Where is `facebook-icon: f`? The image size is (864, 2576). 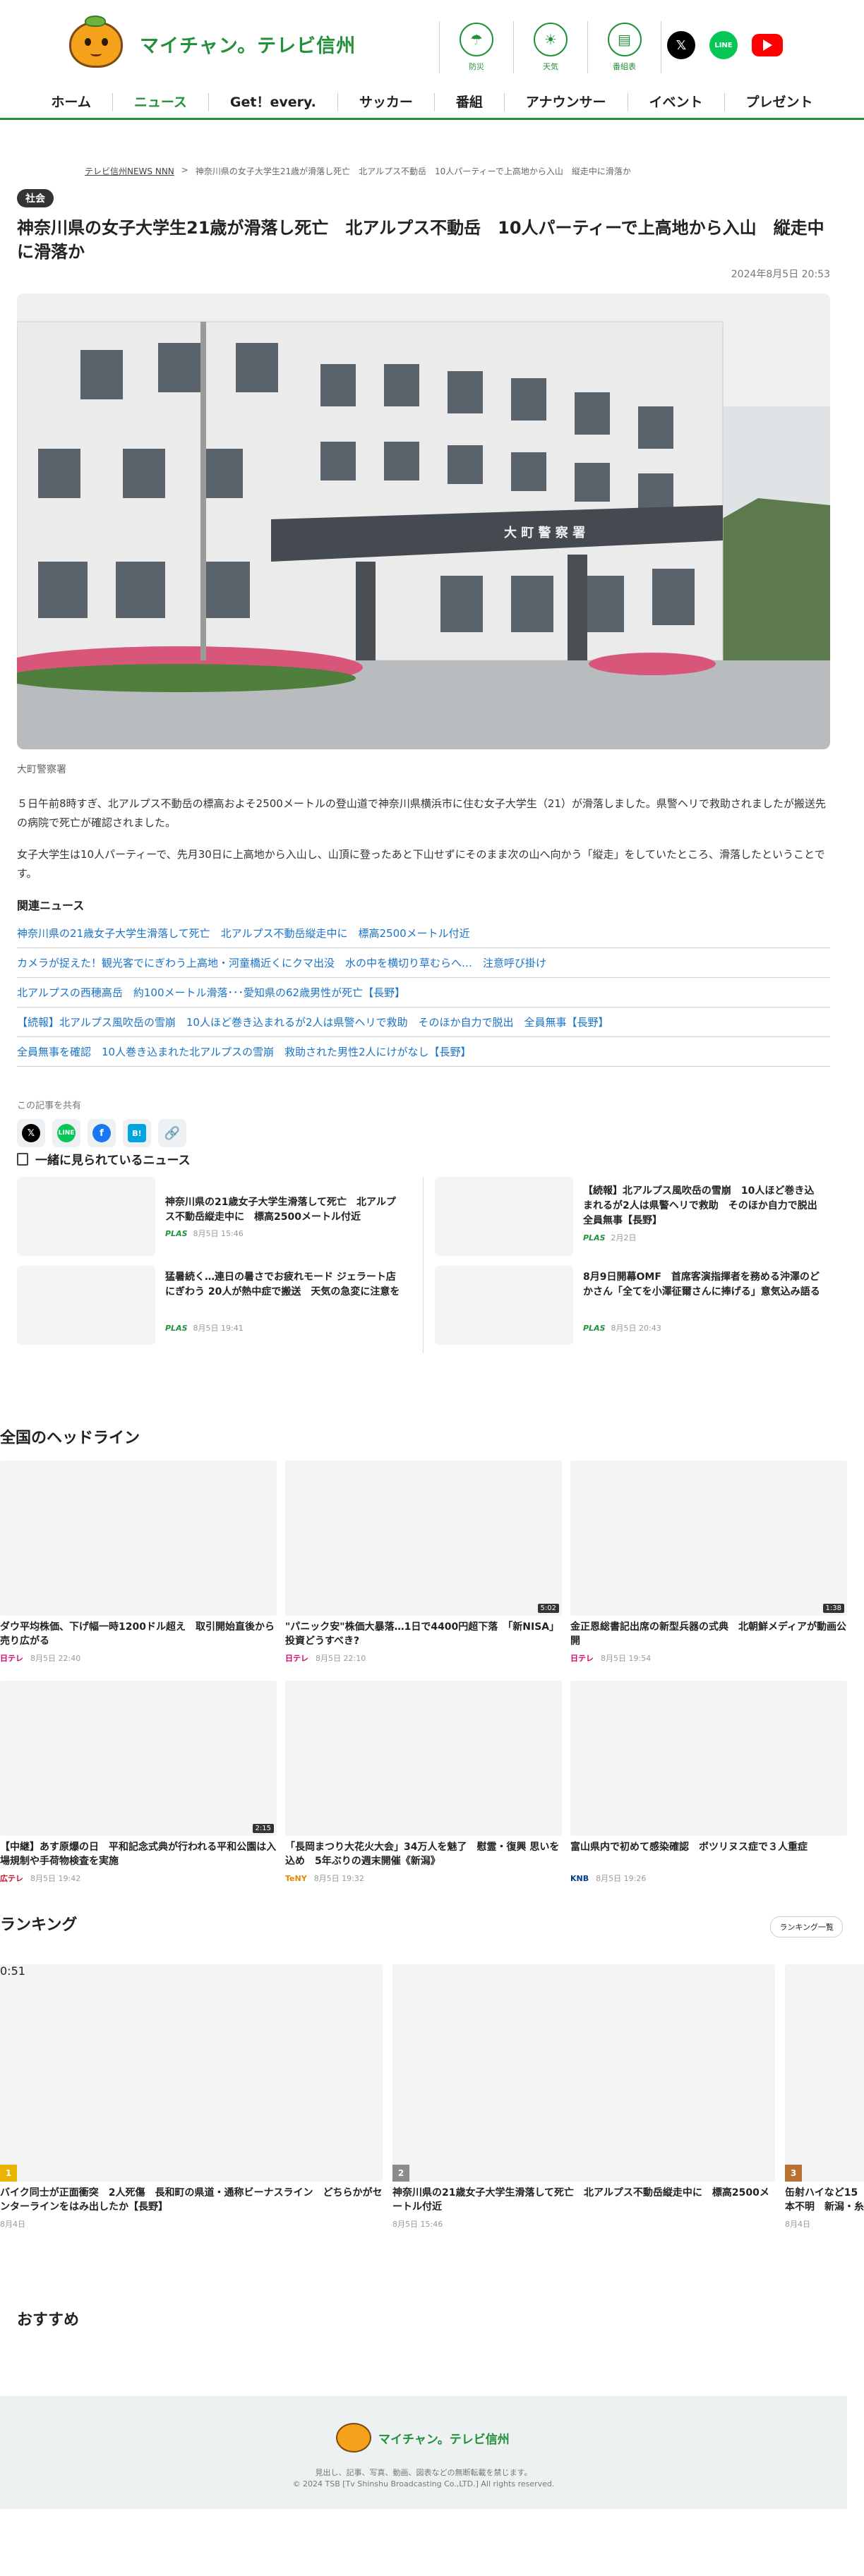 facebook-icon: f is located at coordinates (102, 1133).